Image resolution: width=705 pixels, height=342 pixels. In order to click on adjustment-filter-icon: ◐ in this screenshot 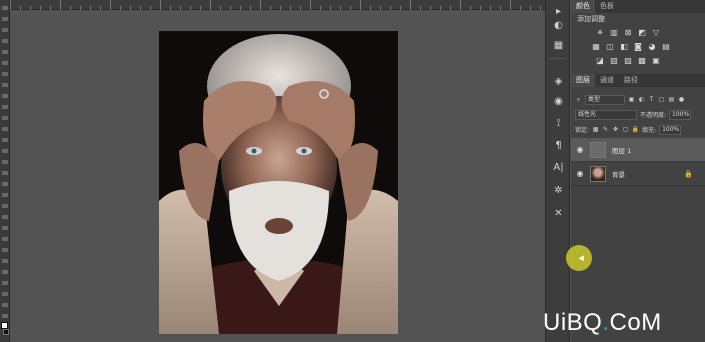, I will do `click(641, 99)`.